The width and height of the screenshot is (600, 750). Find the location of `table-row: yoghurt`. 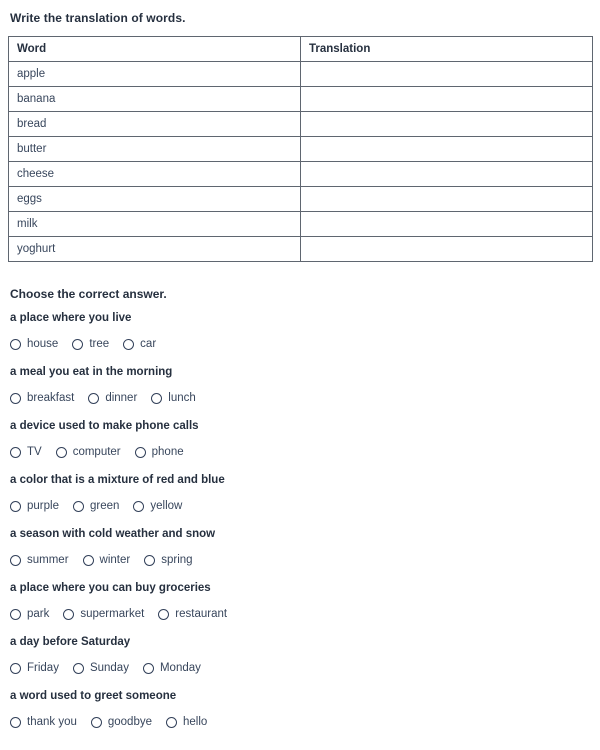

table-row: yoghurt is located at coordinates (300, 249).